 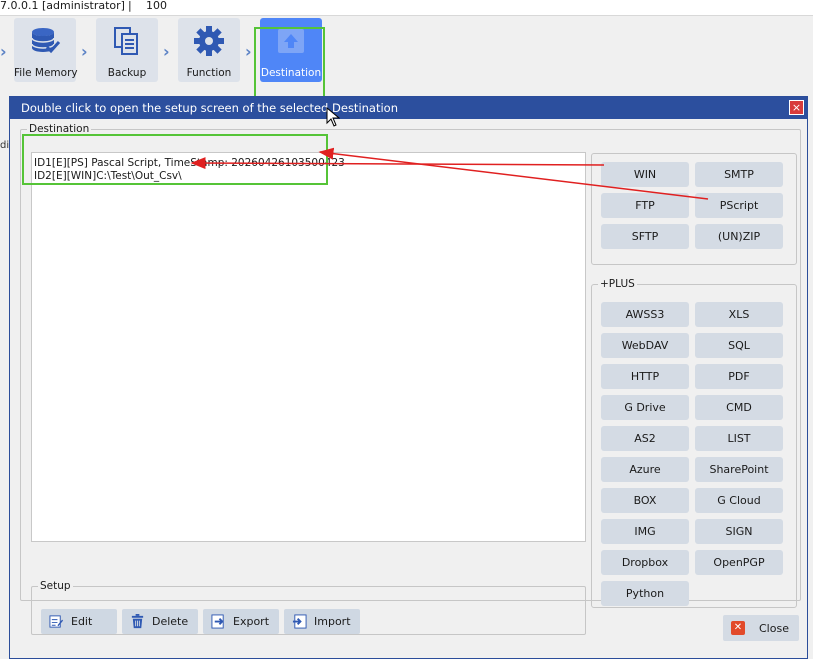 I want to click on annotation-arrows, so click(x=449, y=173).